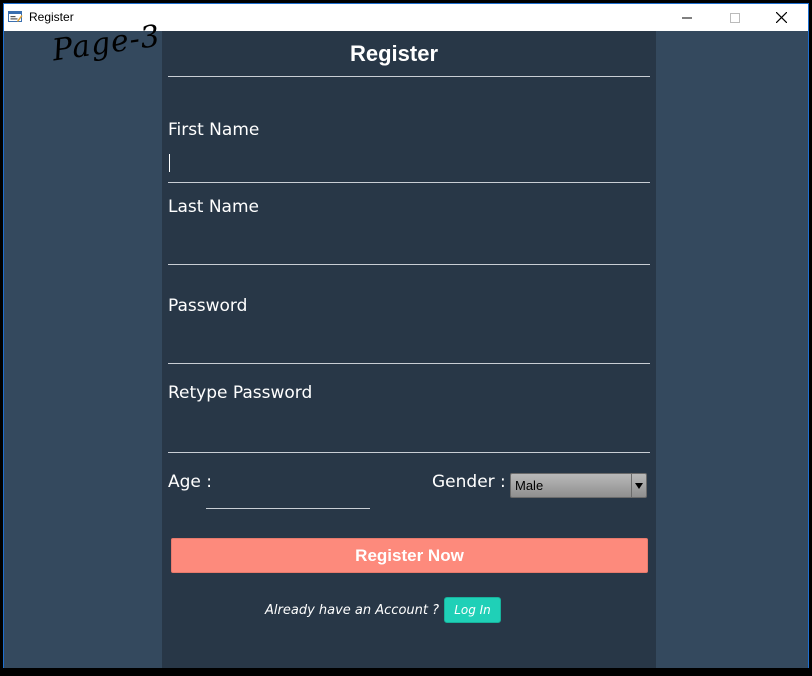 The image size is (812, 676). What do you see at coordinates (169, 163) in the screenshot?
I see `text-caret` at bounding box center [169, 163].